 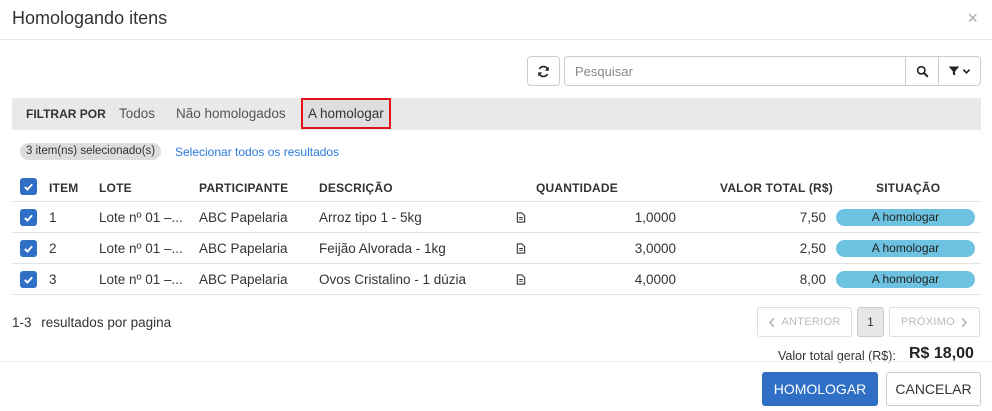 What do you see at coordinates (954, 71) in the screenshot?
I see `filter-icon` at bounding box center [954, 71].